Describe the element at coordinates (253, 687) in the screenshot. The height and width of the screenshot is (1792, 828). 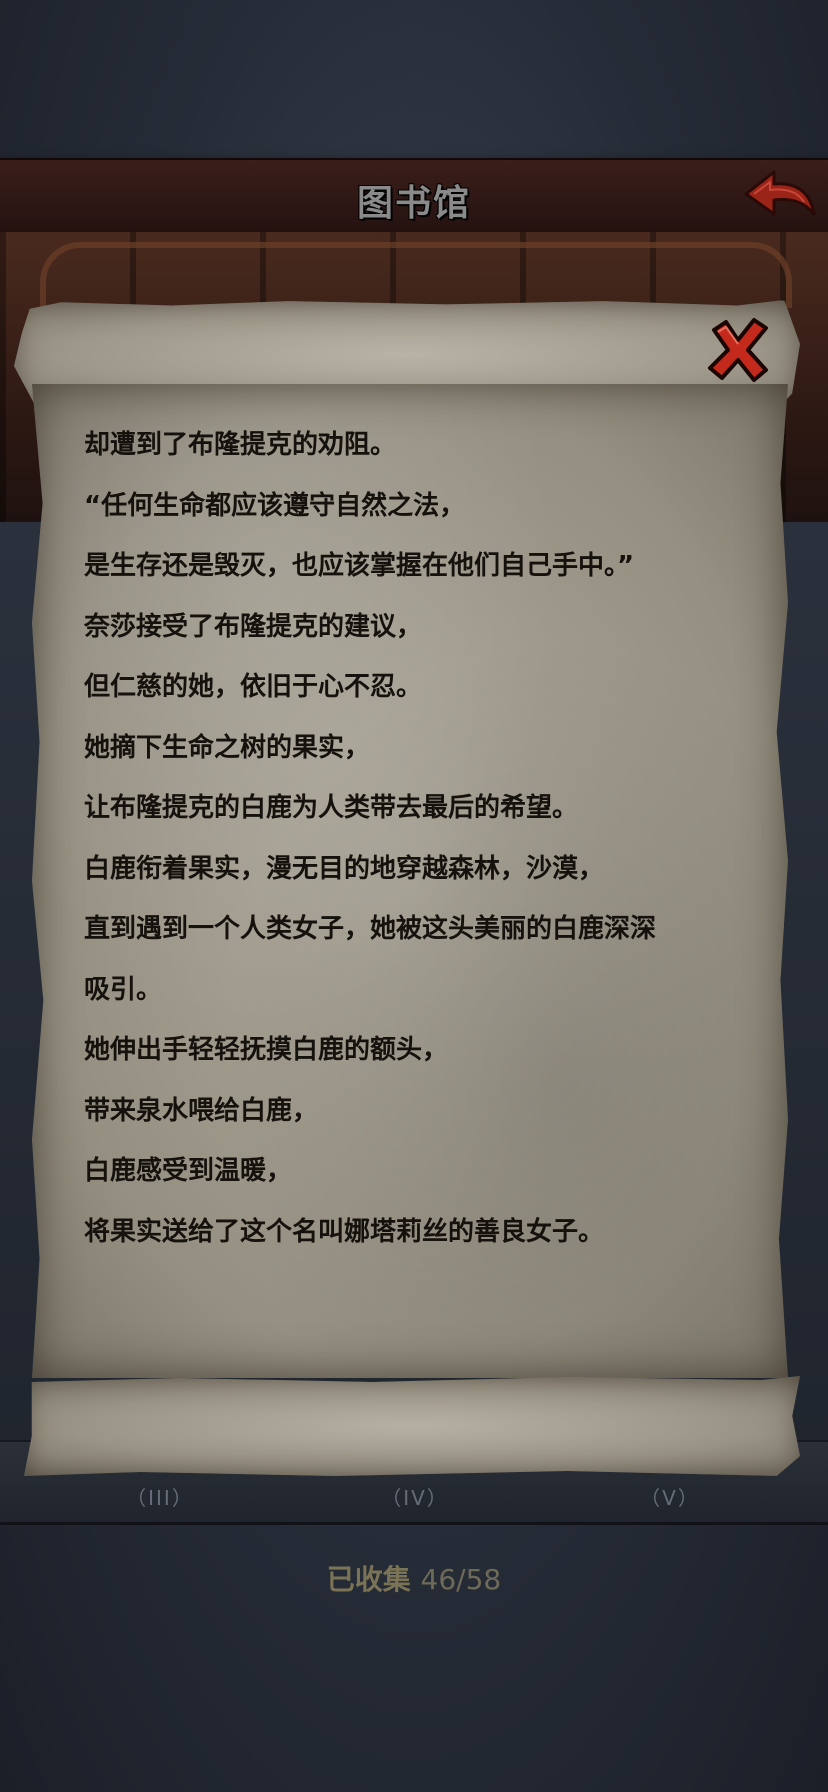
I see `story-line: 但仁慈的她，依旧于心不忍。` at that location.